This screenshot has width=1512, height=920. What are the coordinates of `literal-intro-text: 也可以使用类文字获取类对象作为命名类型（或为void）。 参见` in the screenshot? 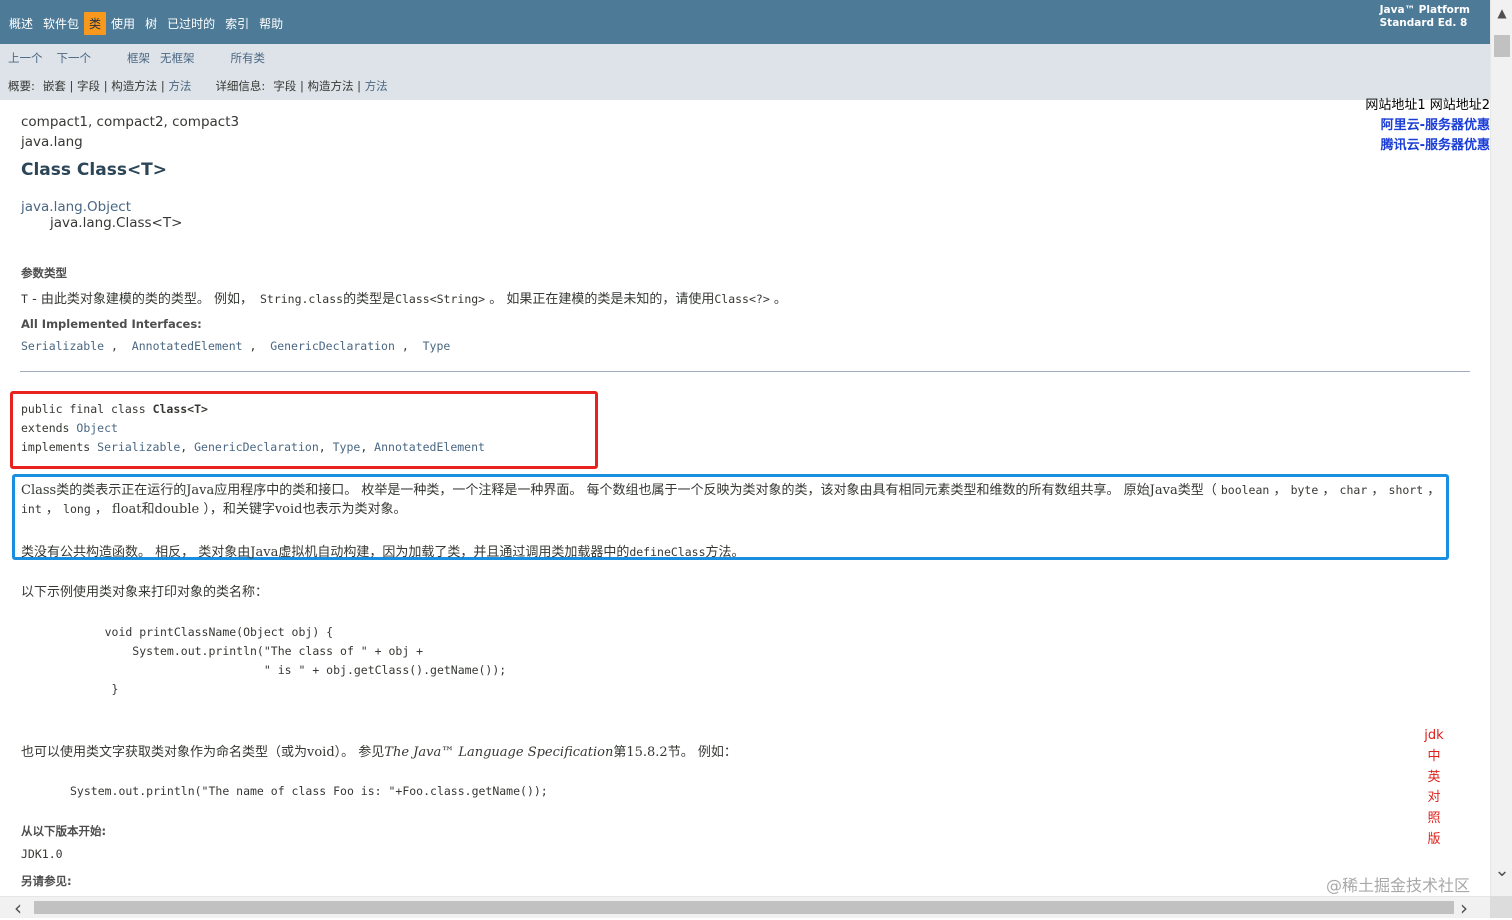 It's located at (203, 752).